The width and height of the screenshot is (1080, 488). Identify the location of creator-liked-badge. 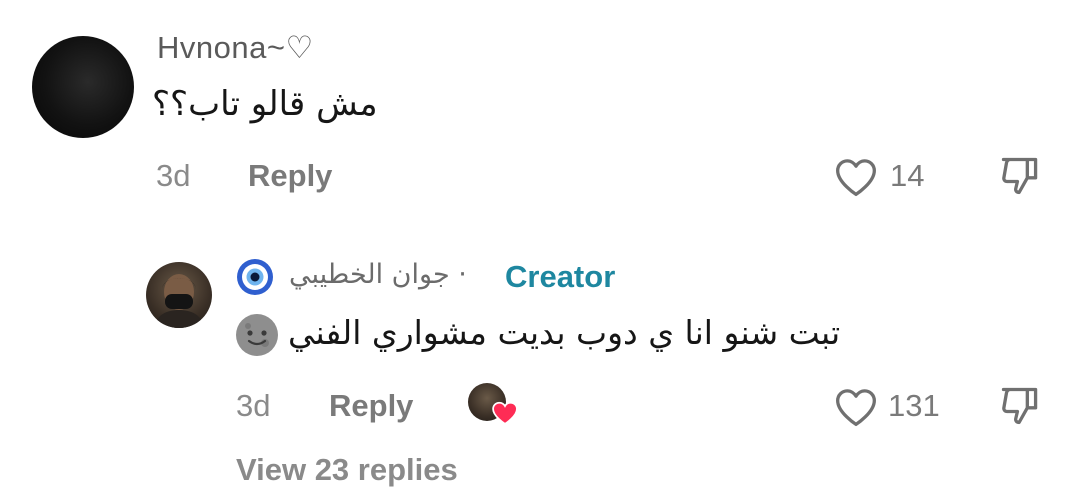
(493, 406).